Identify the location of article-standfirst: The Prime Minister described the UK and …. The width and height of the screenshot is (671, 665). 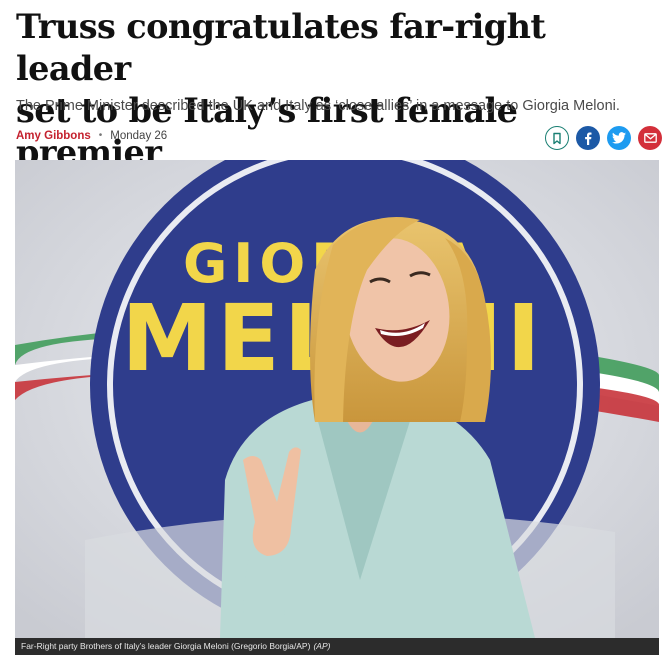
(318, 106).